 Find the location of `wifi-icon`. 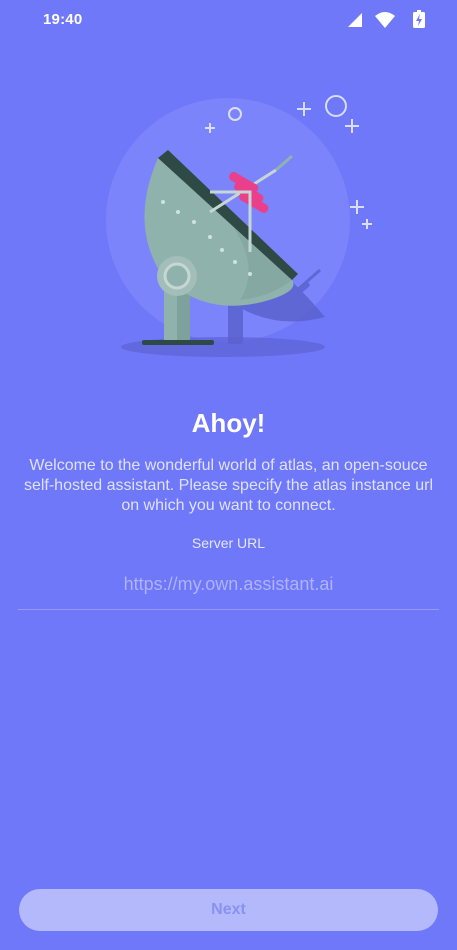

wifi-icon is located at coordinates (385, 20).